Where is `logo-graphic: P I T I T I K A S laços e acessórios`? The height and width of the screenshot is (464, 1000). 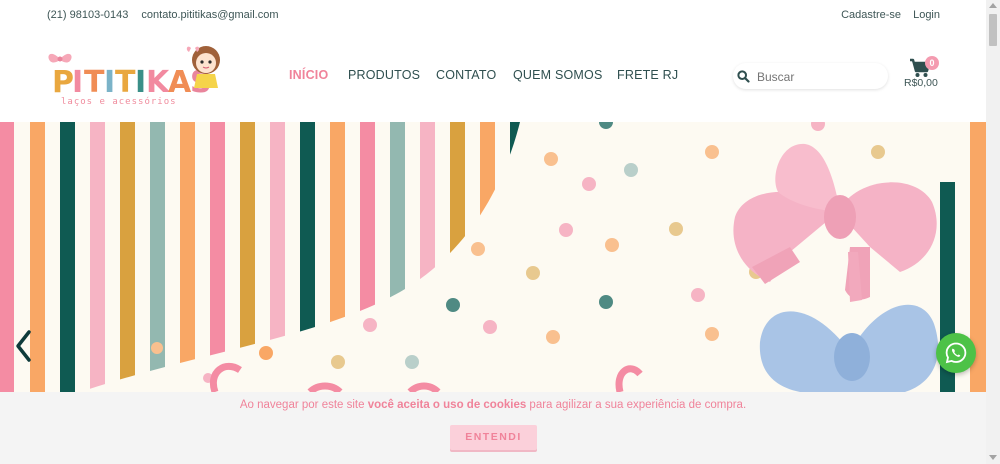 logo-graphic: P I T I T I K A S laços e acessórios is located at coordinates (134, 76).